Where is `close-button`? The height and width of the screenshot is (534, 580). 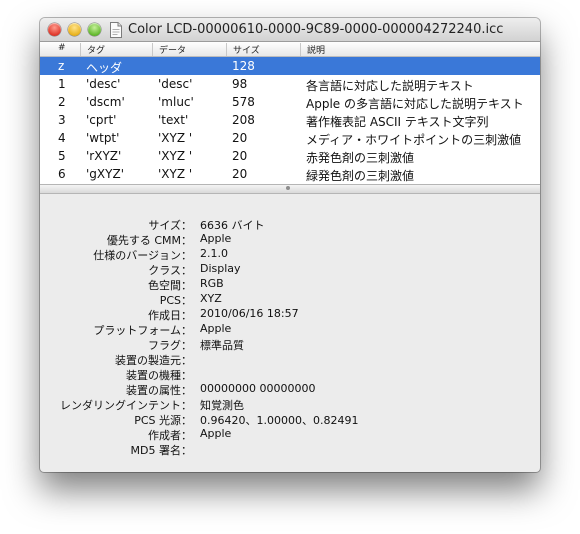
close-button is located at coordinates (54, 29).